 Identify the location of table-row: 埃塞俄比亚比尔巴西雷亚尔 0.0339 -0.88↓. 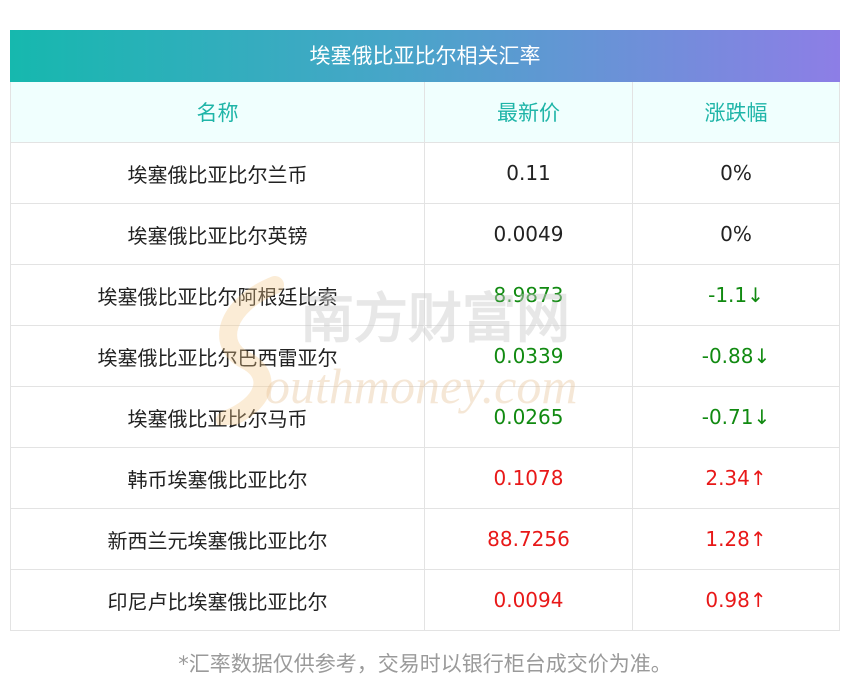
(425, 356).